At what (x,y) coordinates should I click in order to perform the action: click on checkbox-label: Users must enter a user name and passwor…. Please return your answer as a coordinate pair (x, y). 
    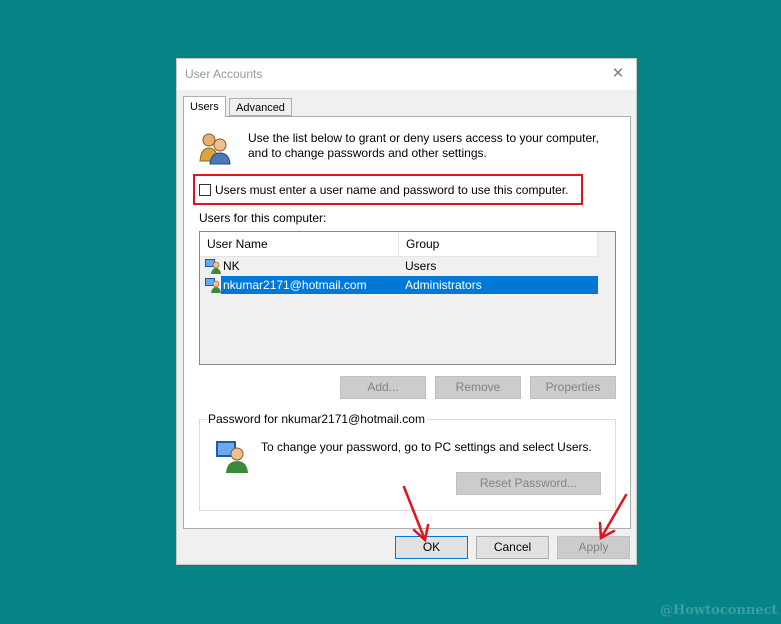
    Looking at the image, I should click on (392, 190).